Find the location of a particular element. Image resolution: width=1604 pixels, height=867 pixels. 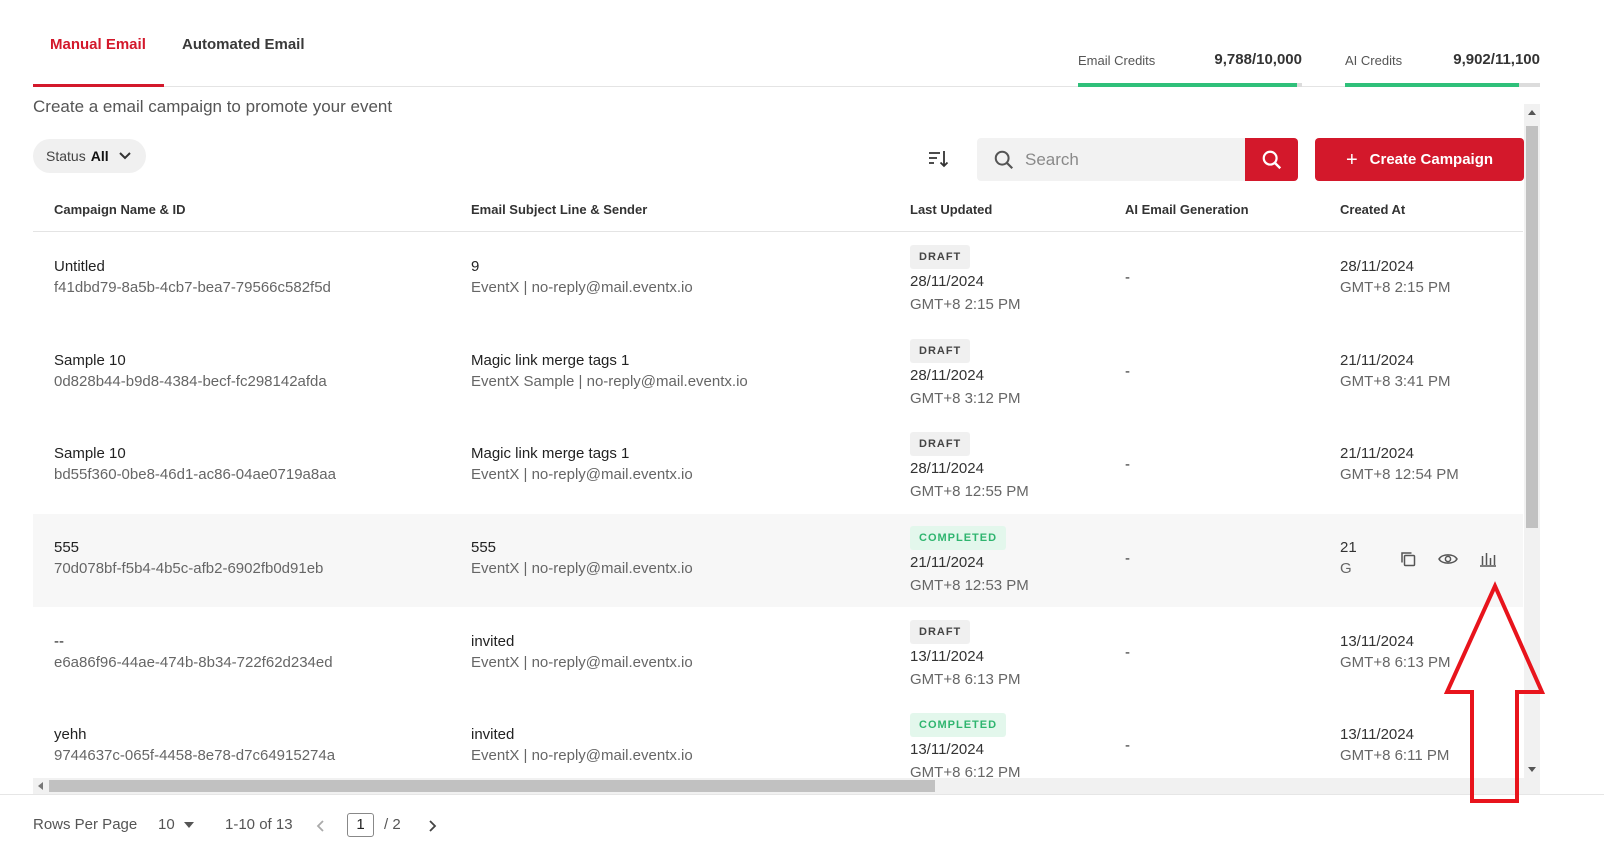

bar-chart-icon is located at coordinates (1488, 559).